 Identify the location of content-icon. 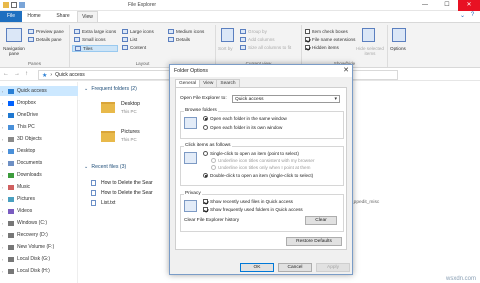
(125, 47).